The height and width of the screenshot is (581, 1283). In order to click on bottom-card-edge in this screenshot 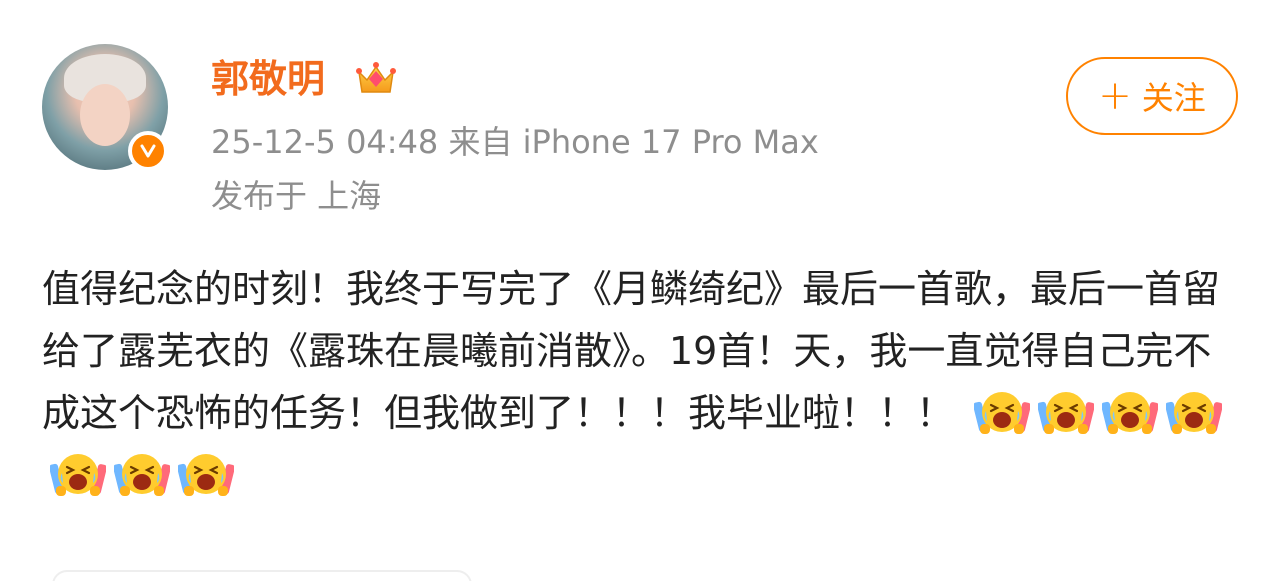, I will do `click(262, 575)`.